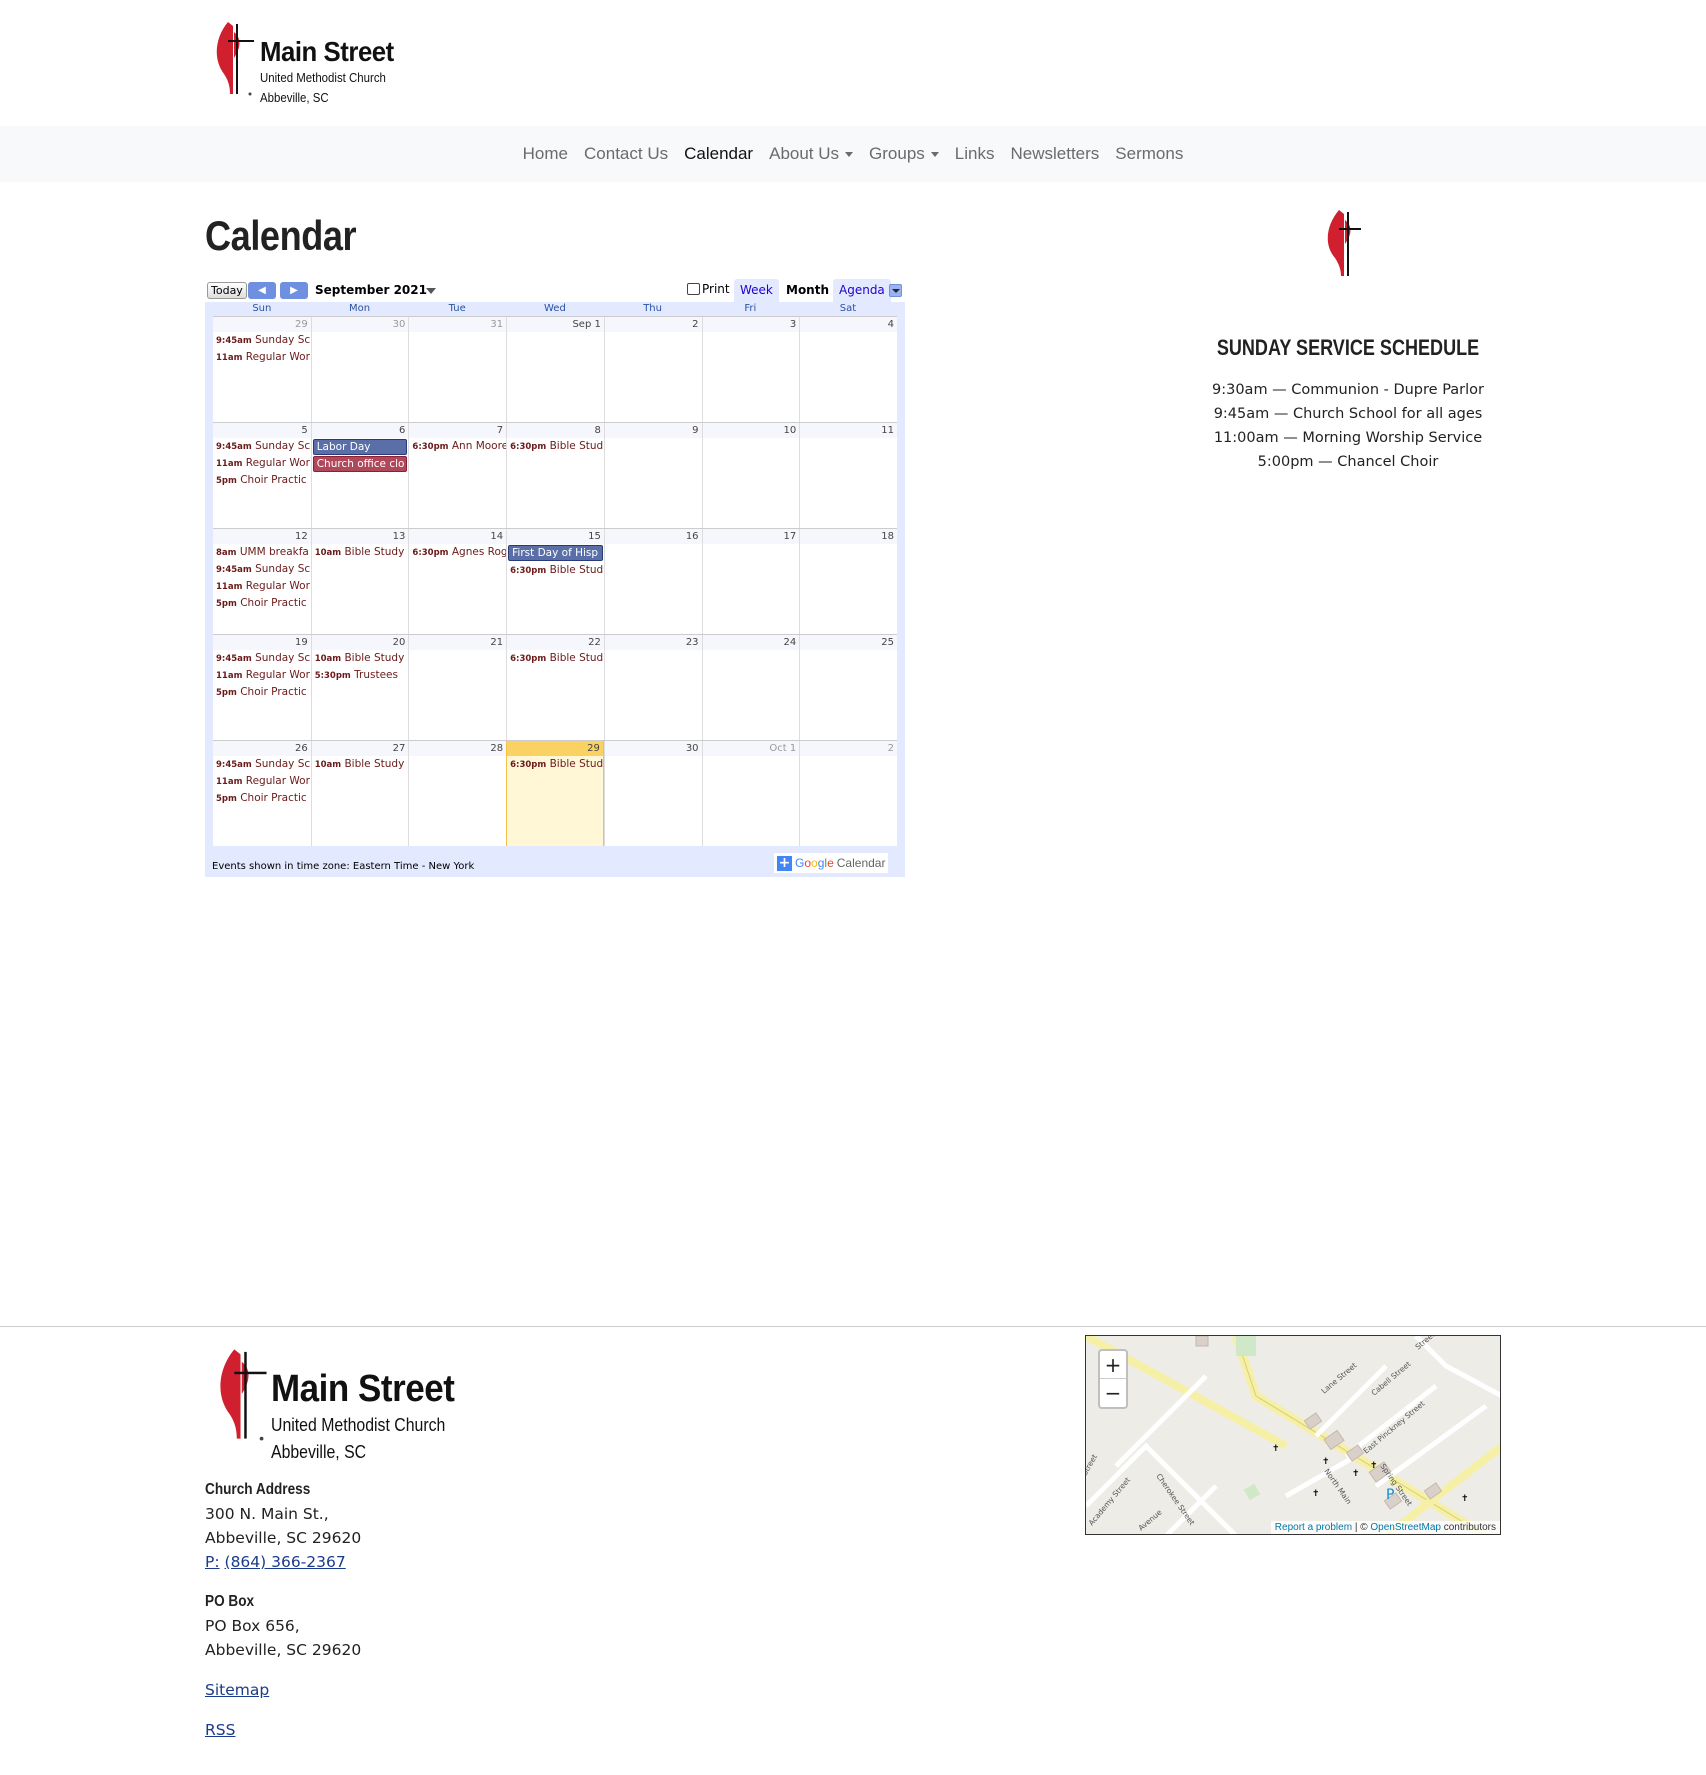  What do you see at coordinates (332, 676) in the screenshot?
I see `event-time: 5:30pm` at bounding box center [332, 676].